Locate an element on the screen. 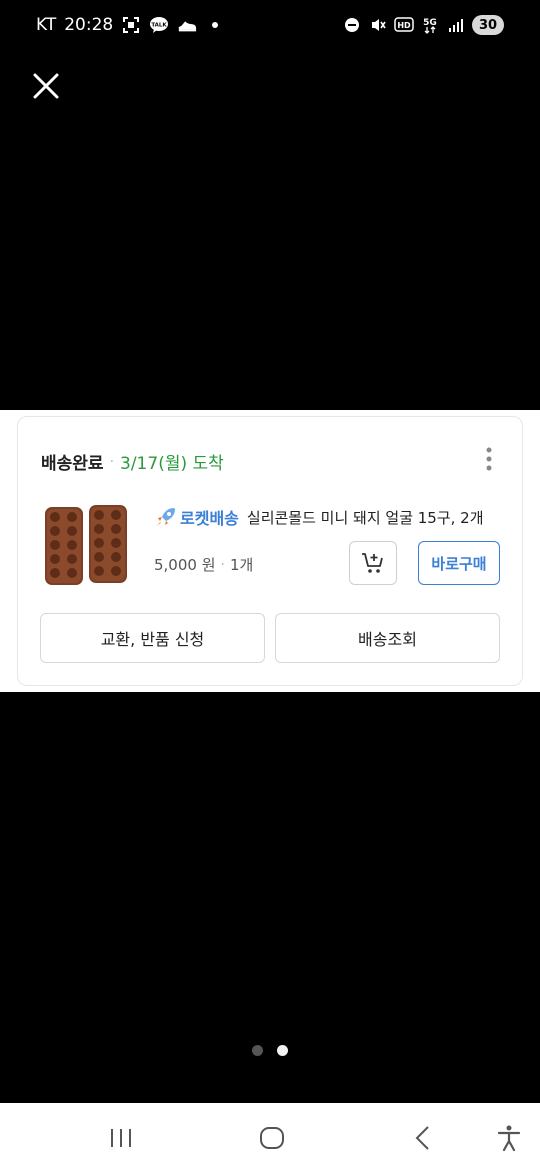 This screenshot has width=540, height=1170. status-left: KT 20:28 TALK is located at coordinates (130, 25).